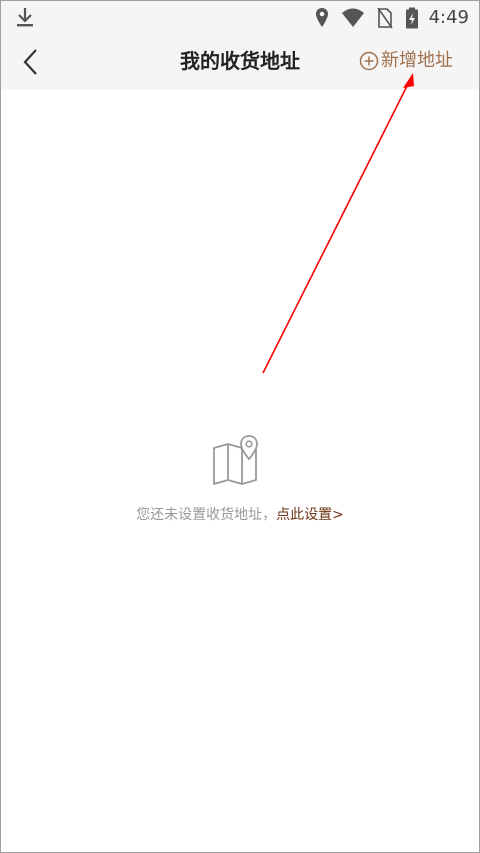  Describe the element at coordinates (235, 460) in the screenshot. I see `map-pin-icon` at that location.